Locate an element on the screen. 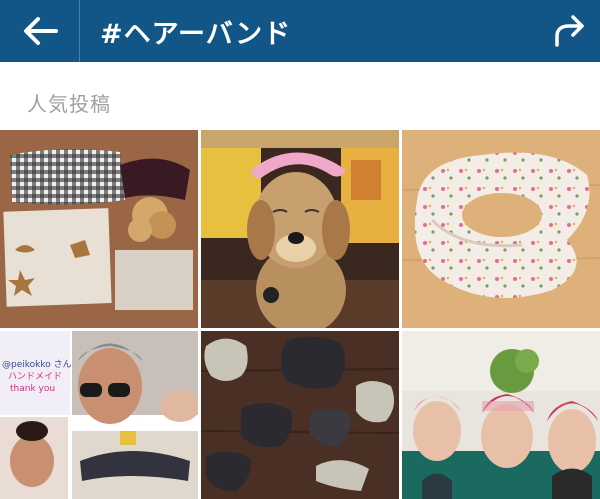  share-arrow-icon is located at coordinates (569, 31).